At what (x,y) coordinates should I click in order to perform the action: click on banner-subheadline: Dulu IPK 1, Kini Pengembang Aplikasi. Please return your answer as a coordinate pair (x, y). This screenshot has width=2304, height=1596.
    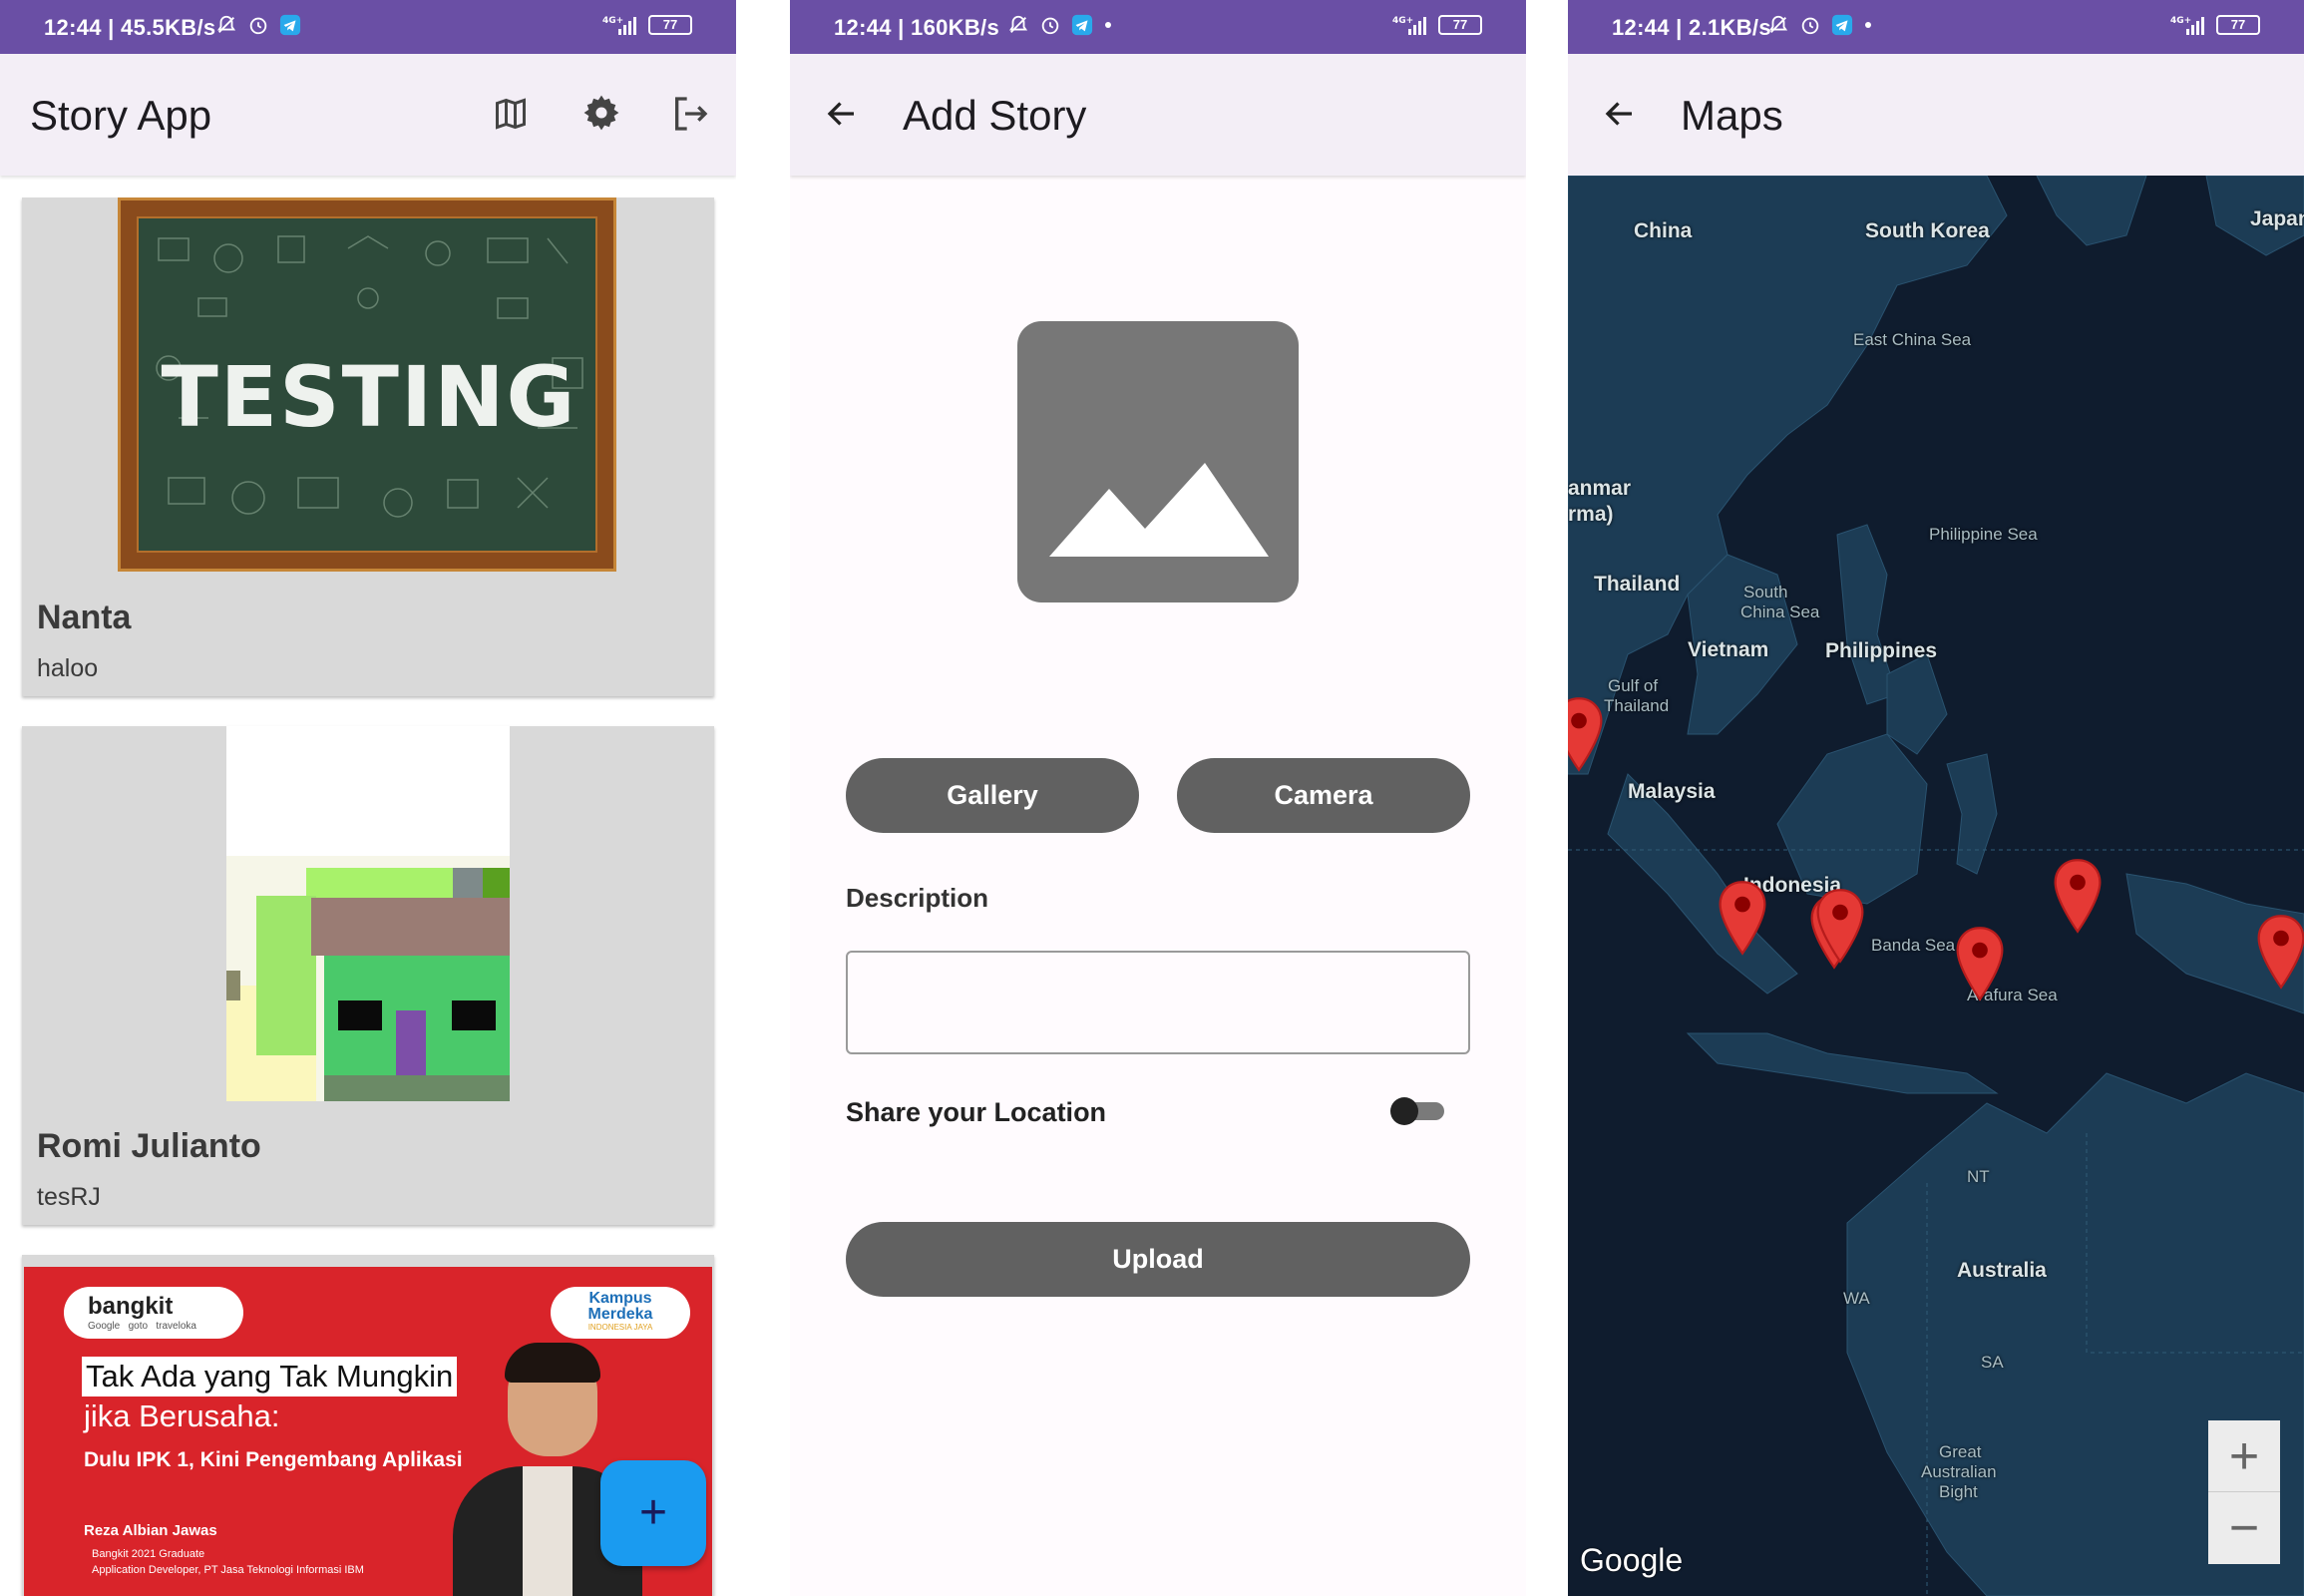
    Looking at the image, I should click on (274, 1459).